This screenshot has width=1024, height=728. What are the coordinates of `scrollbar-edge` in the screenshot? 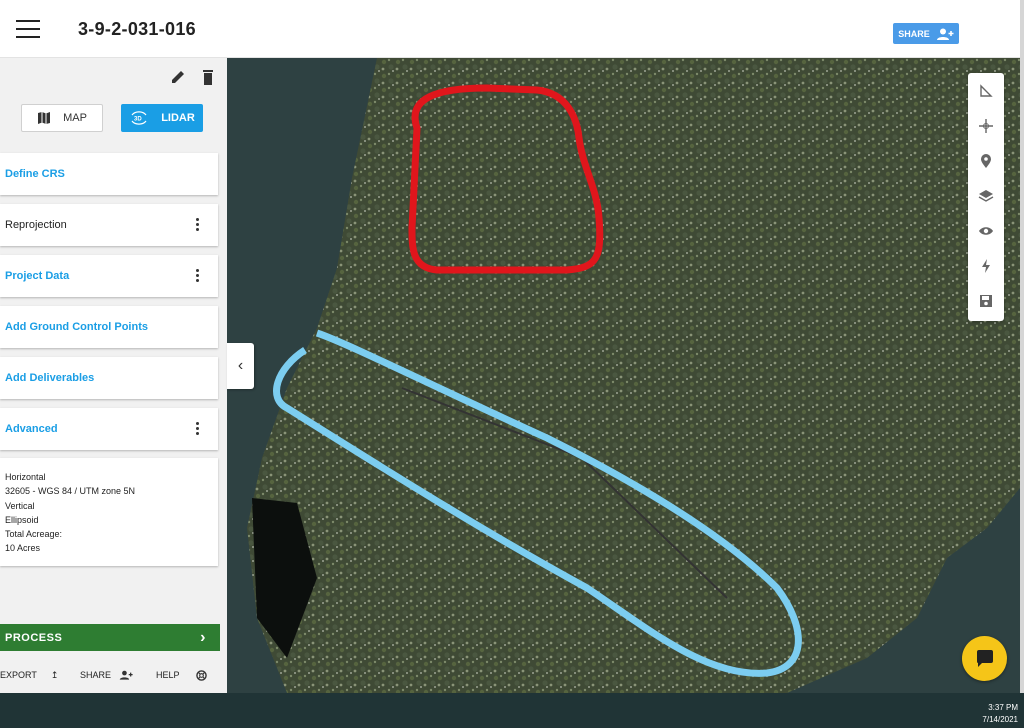 It's located at (1022, 346).